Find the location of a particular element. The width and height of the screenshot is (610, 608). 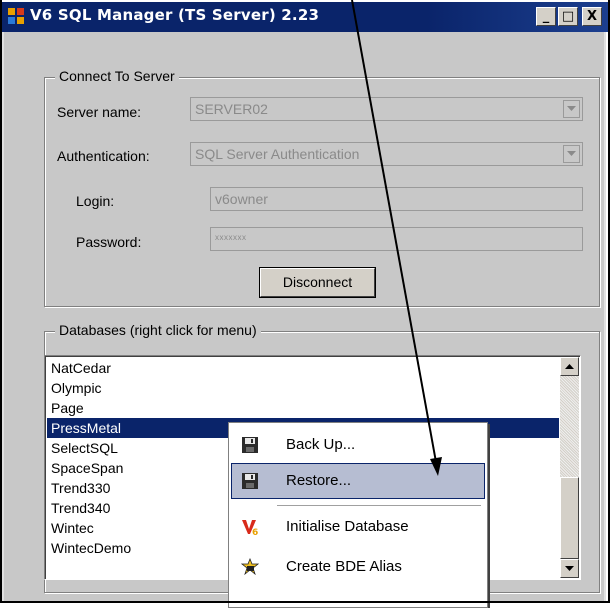

window-title: V6 SQL Manager (TS Server) 2.23 is located at coordinates (175, 15).